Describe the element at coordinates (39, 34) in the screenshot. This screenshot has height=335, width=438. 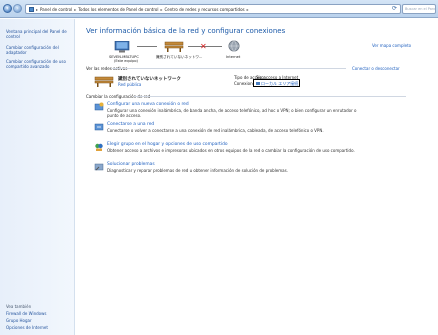
I see `sidebar-item-control-panel-home: Ventana principal del Panel de control` at that location.